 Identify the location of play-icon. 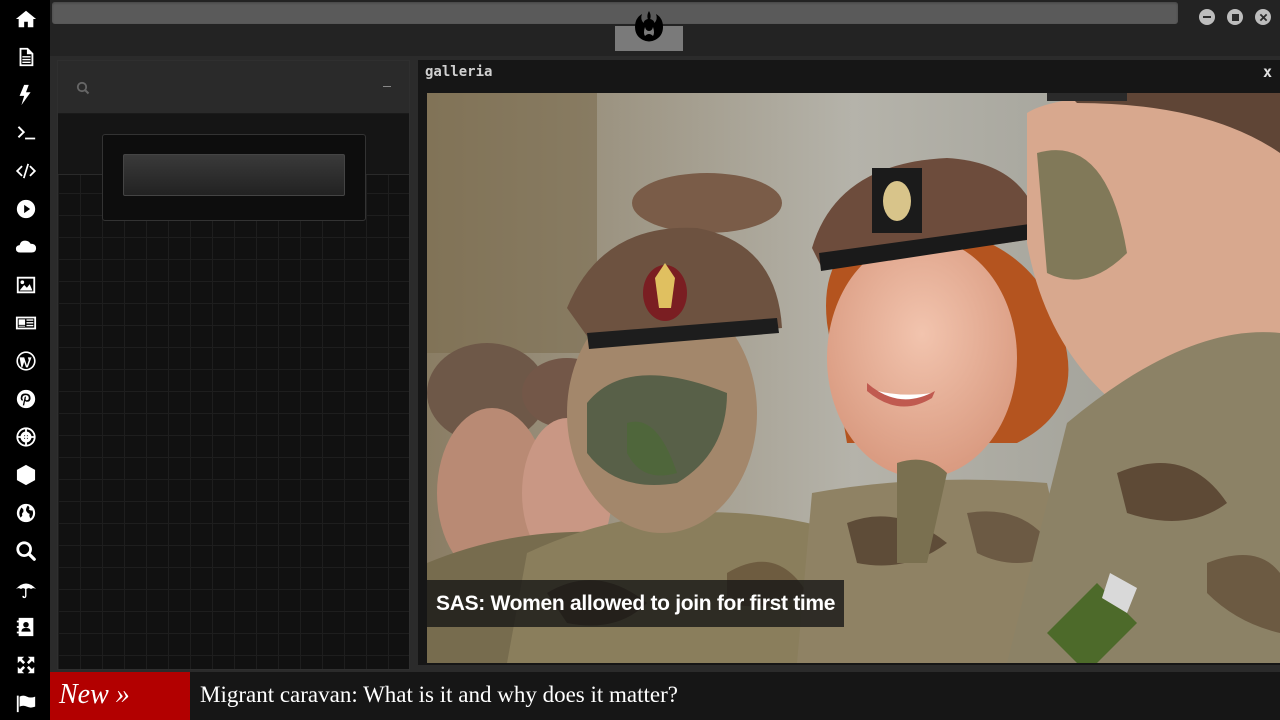
(26, 209).